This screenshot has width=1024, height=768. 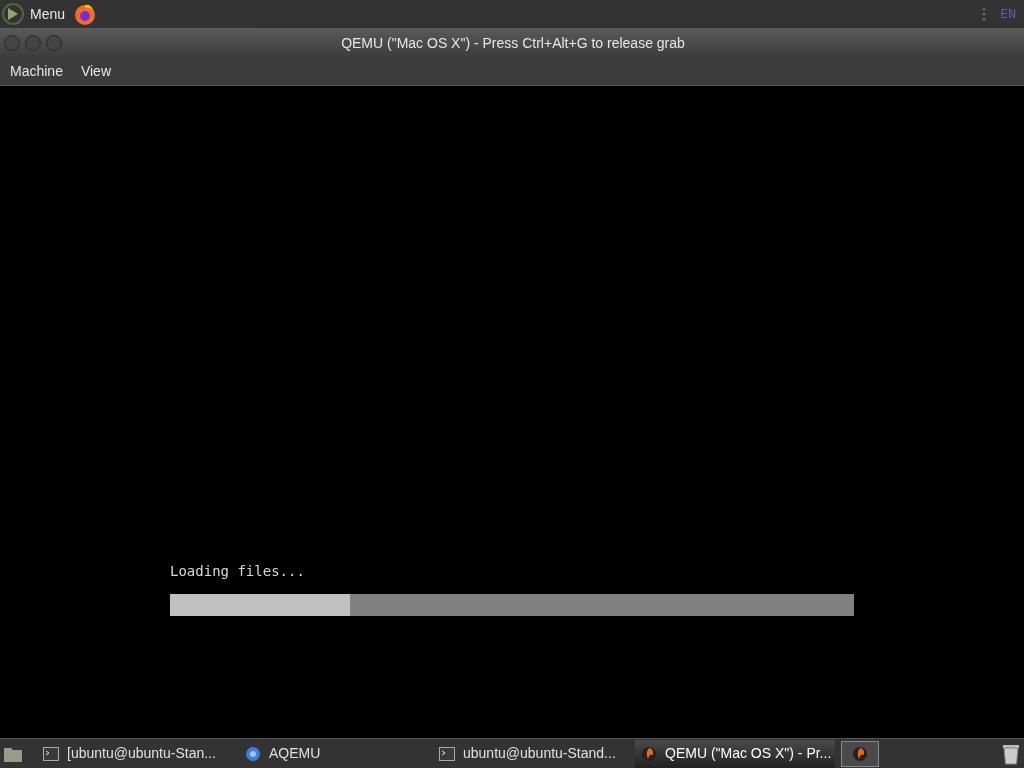 I want to click on globe-icon, so click(x=253, y=753).